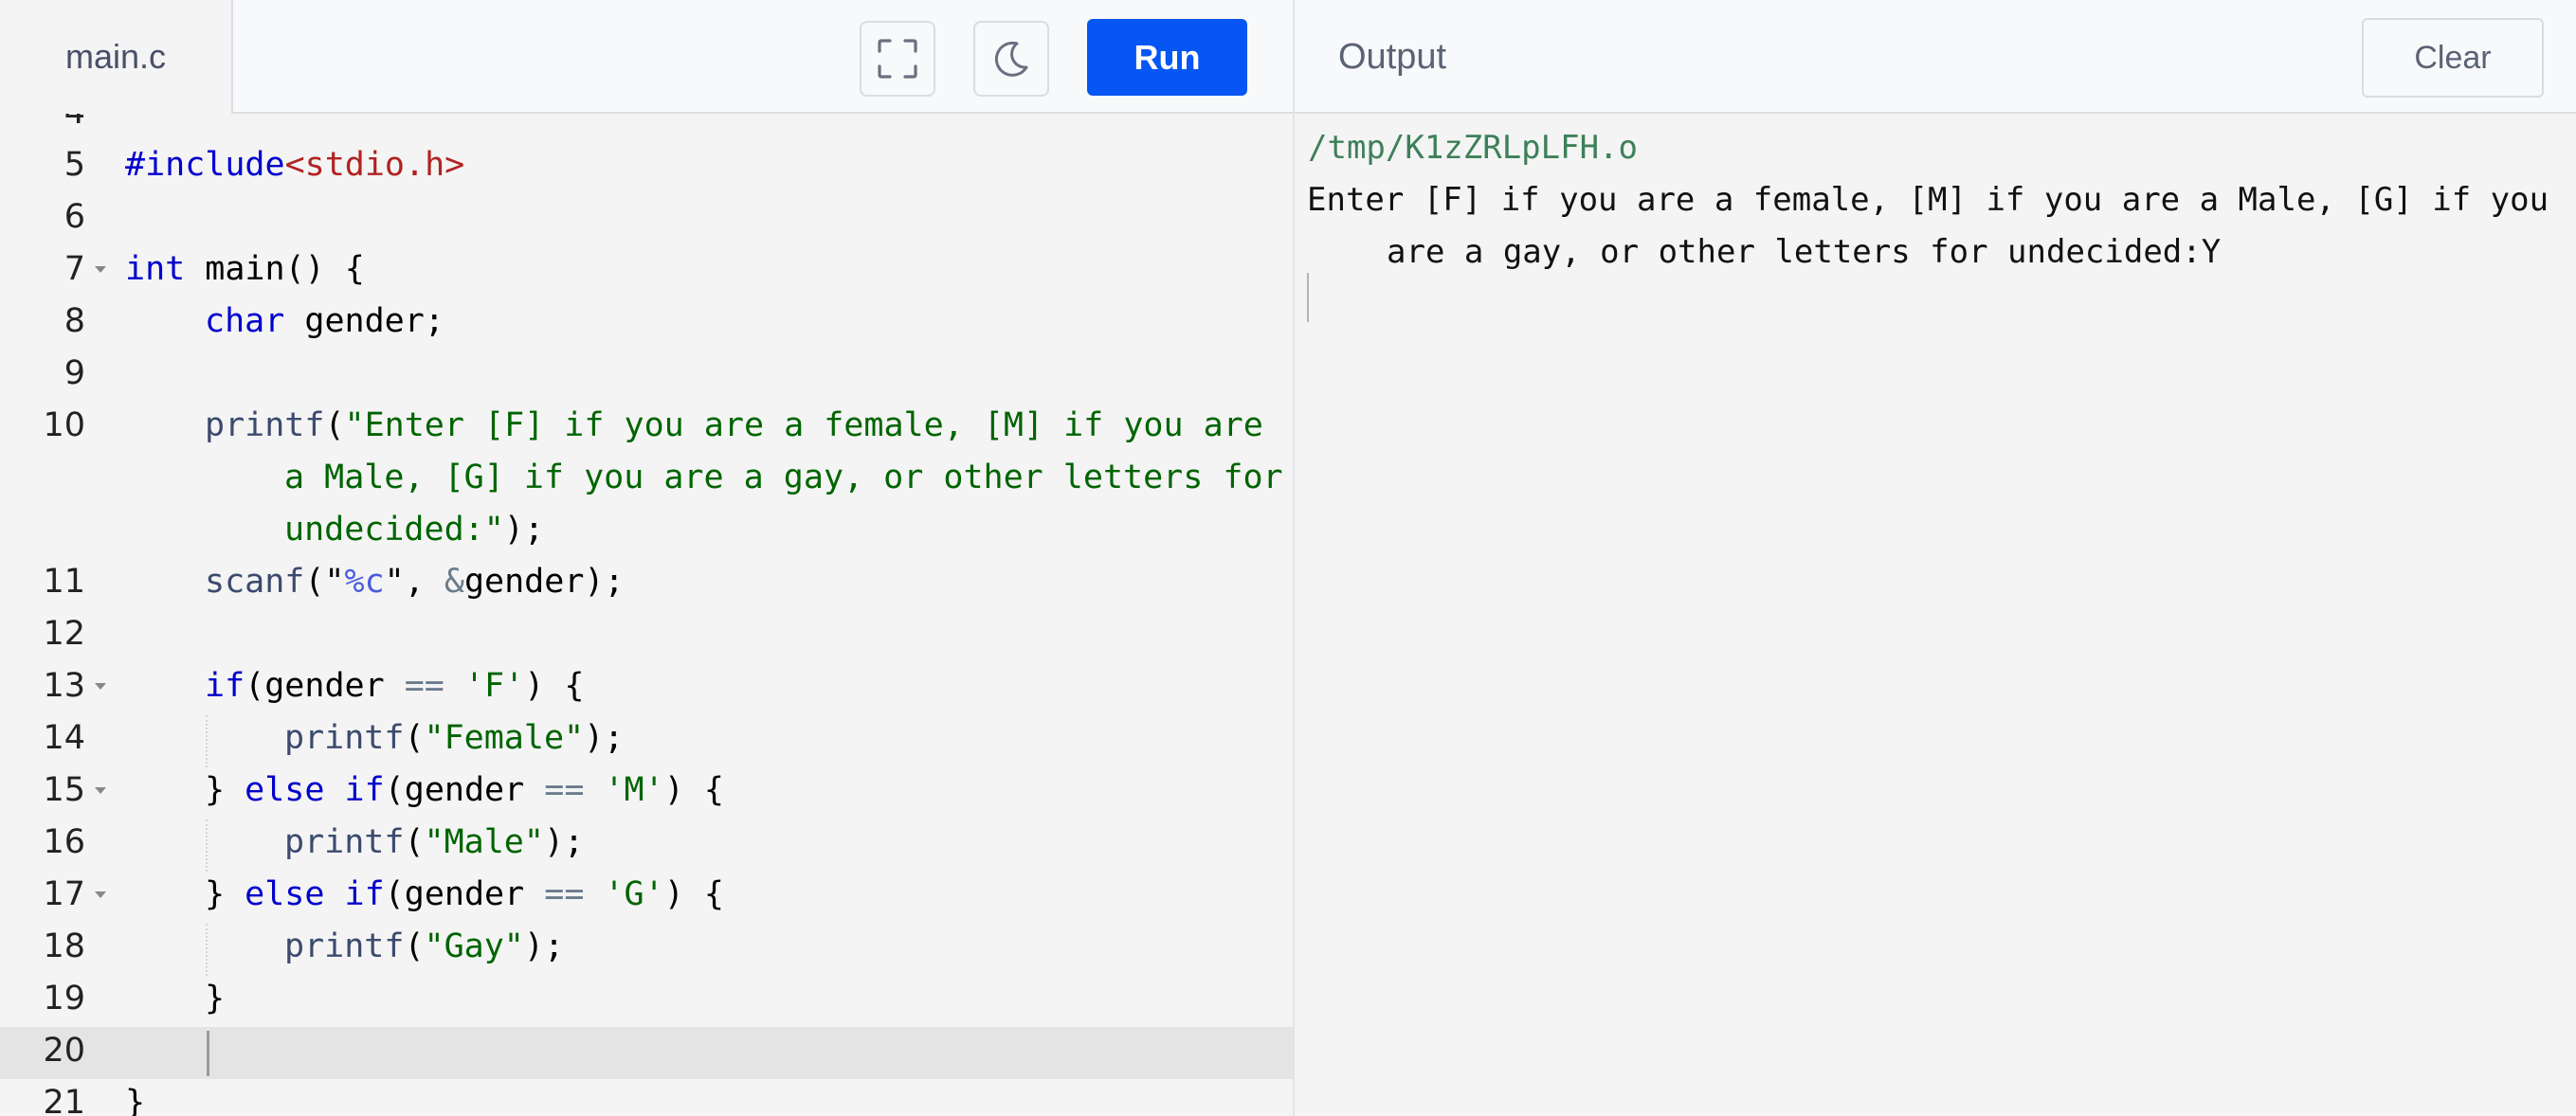 The width and height of the screenshot is (2576, 1116). What do you see at coordinates (74, 165) in the screenshot?
I see `line-number: 5` at bounding box center [74, 165].